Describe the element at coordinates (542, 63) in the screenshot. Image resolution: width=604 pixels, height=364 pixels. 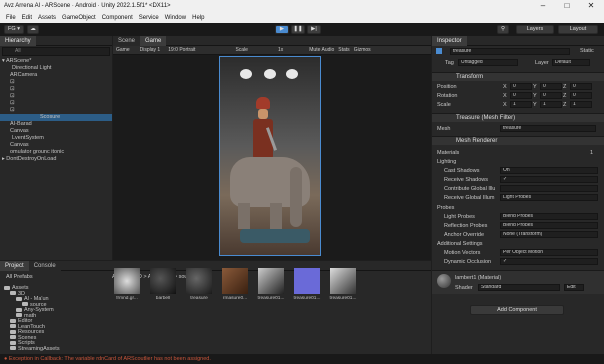
I see `layer-label: Layer` at that location.